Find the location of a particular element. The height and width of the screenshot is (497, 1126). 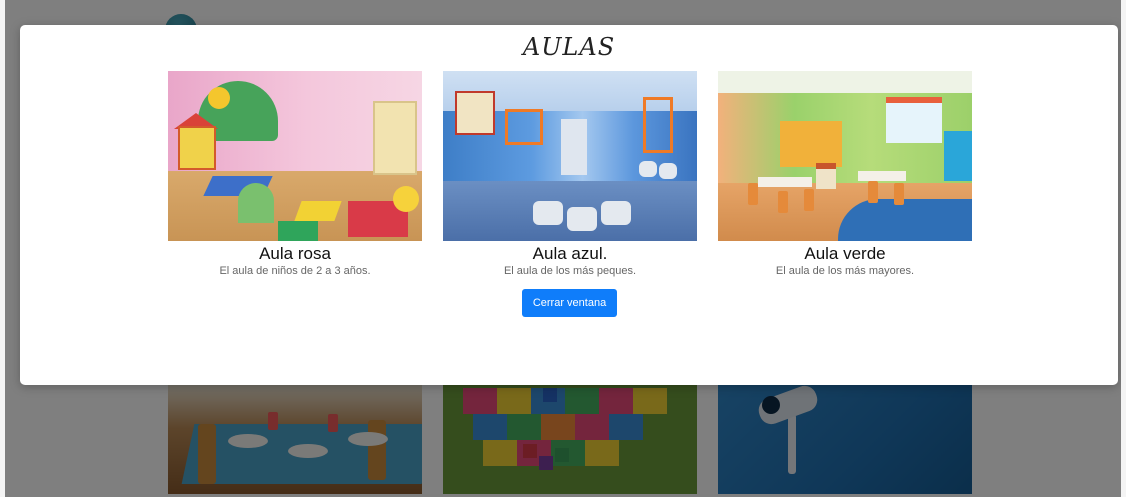

classroom-photo-azul is located at coordinates (570, 156).